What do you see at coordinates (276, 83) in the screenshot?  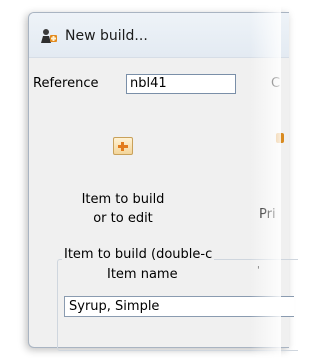 I see `clipped-label-c: C` at bounding box center [276, 83].